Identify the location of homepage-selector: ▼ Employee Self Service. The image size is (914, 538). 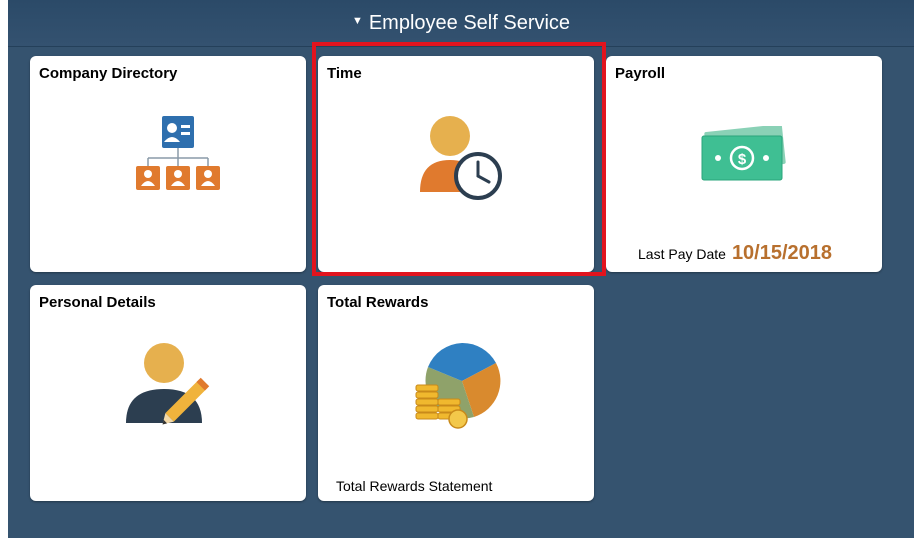
(461, 23).